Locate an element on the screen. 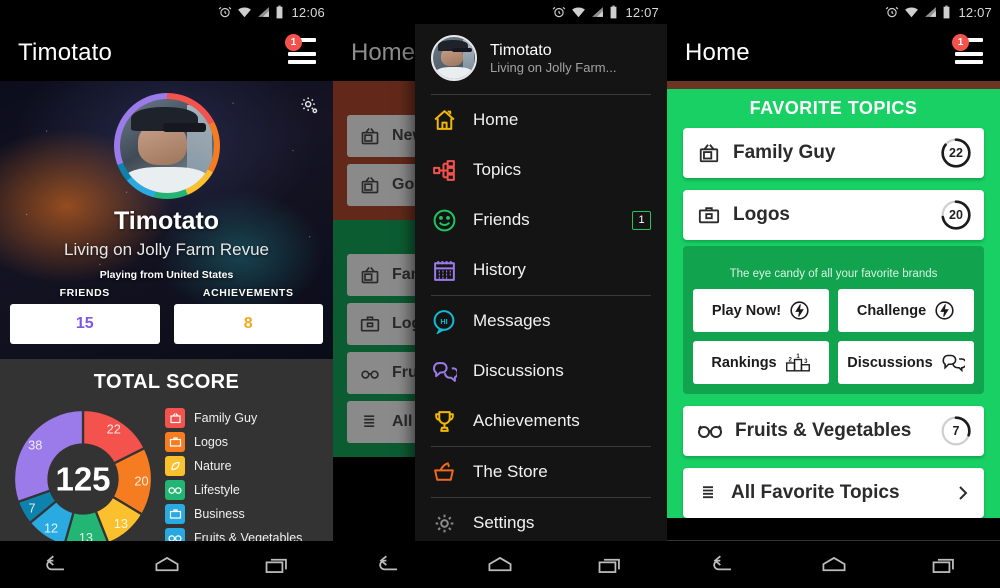 Image resolution: width=1000 pixels, height=588 pixels. home-icon is located at coordinates (833, 563).